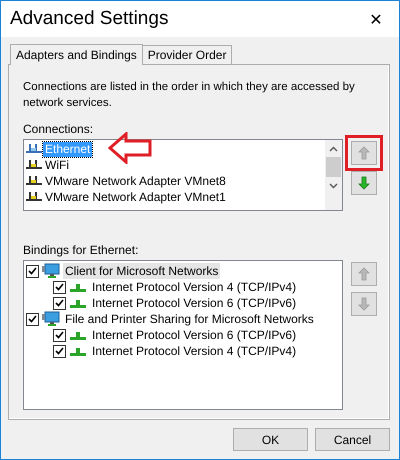 The height and width of the screenshot is (460, 400). I want to click on scroll-up-icon, so click(333, 149).